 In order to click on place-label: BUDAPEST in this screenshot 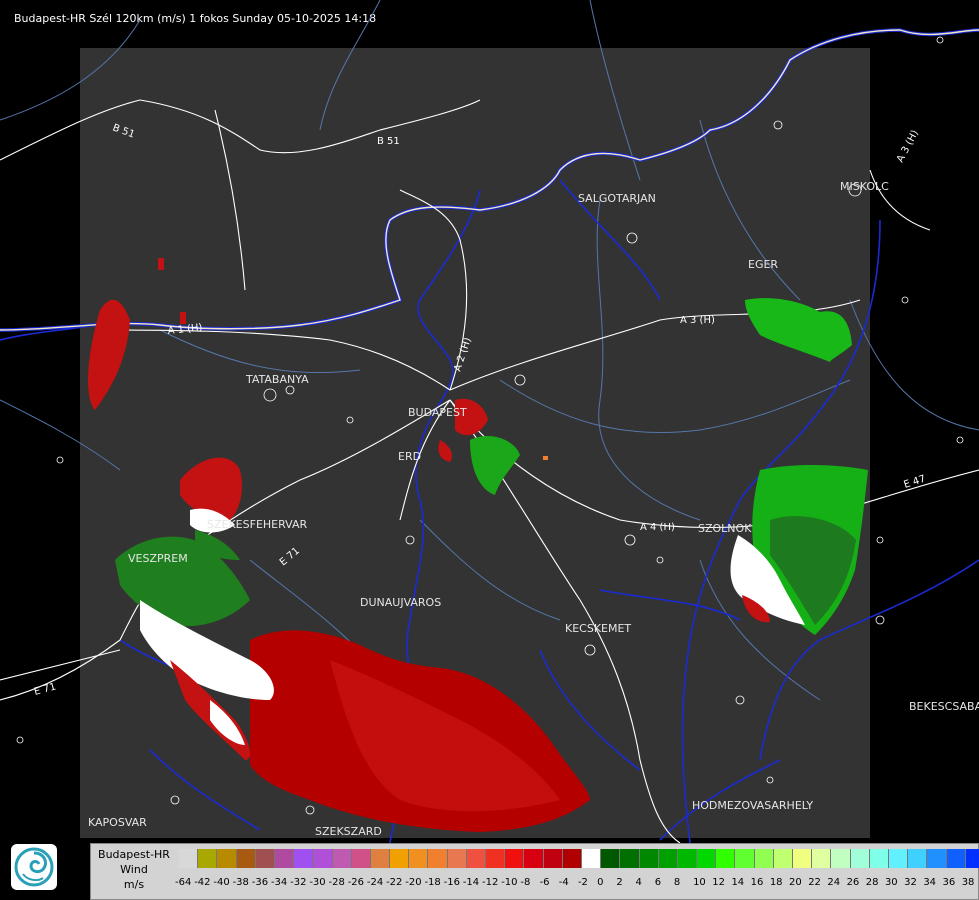, I will do `click(437, 412)`.